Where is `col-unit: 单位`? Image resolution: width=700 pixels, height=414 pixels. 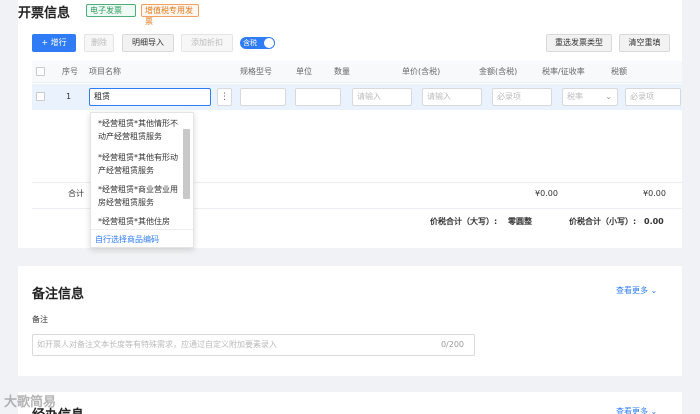 col-unit: 单位 is located at coordinates (304, 71).